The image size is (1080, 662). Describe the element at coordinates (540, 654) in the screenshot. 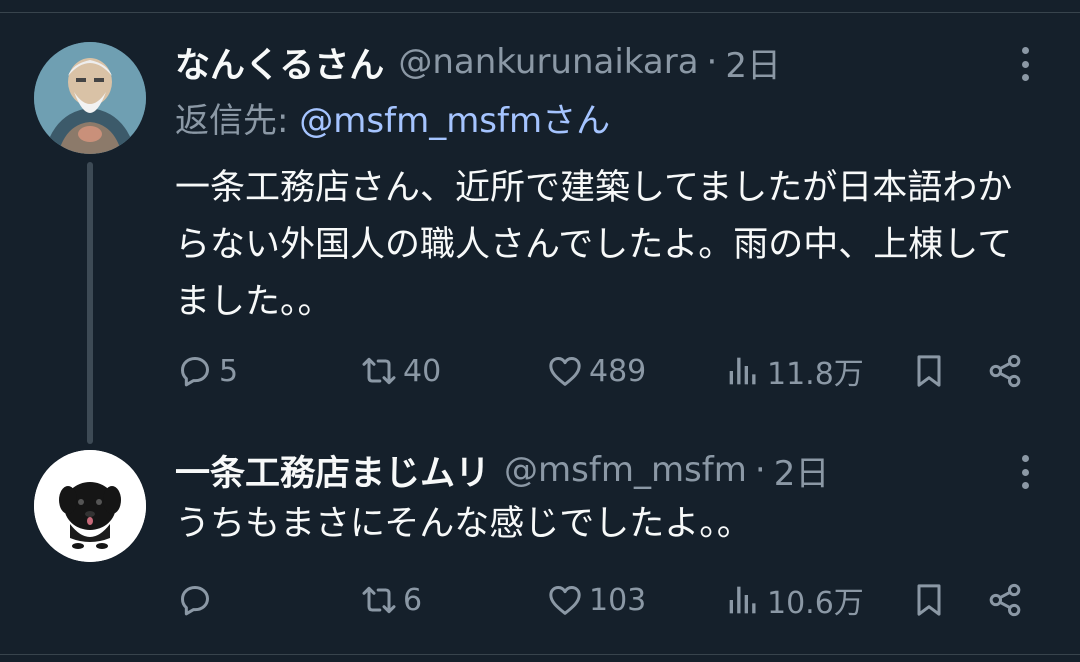

I see `bottom-divider` at that location.